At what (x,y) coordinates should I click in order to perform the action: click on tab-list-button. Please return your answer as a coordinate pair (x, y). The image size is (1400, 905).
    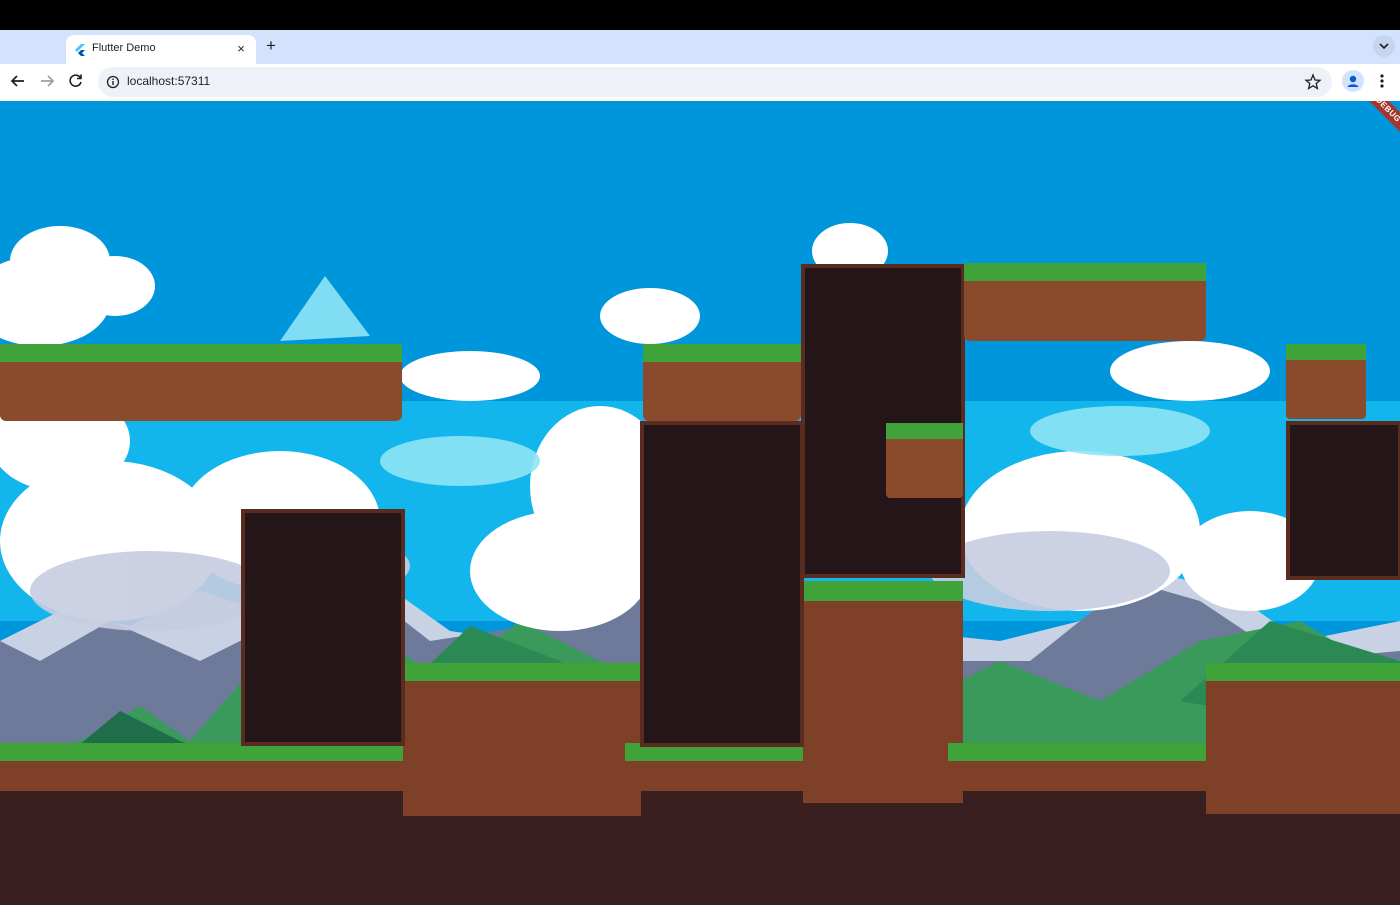
    Looking at the image, I should click on (1384, 46).